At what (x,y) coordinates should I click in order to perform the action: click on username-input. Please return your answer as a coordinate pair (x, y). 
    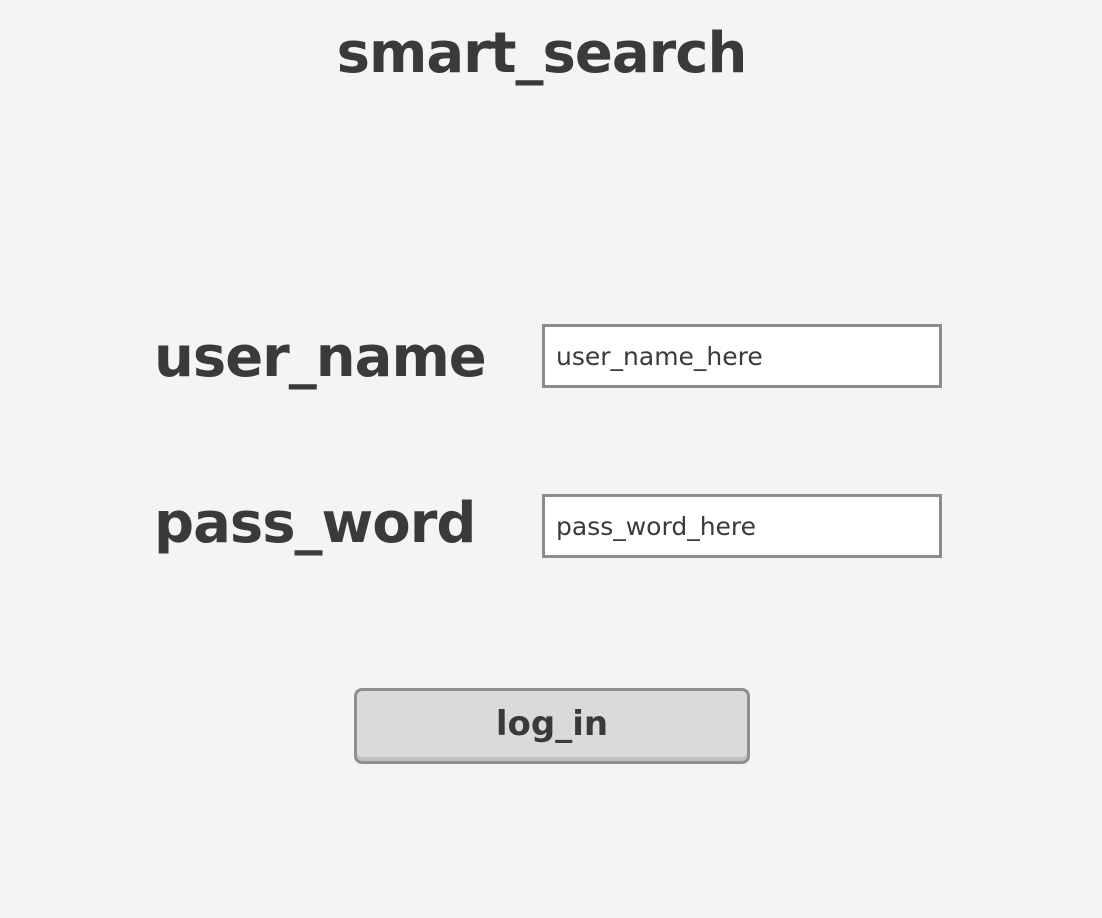
    Looking at the image, I should click on (742, 356).